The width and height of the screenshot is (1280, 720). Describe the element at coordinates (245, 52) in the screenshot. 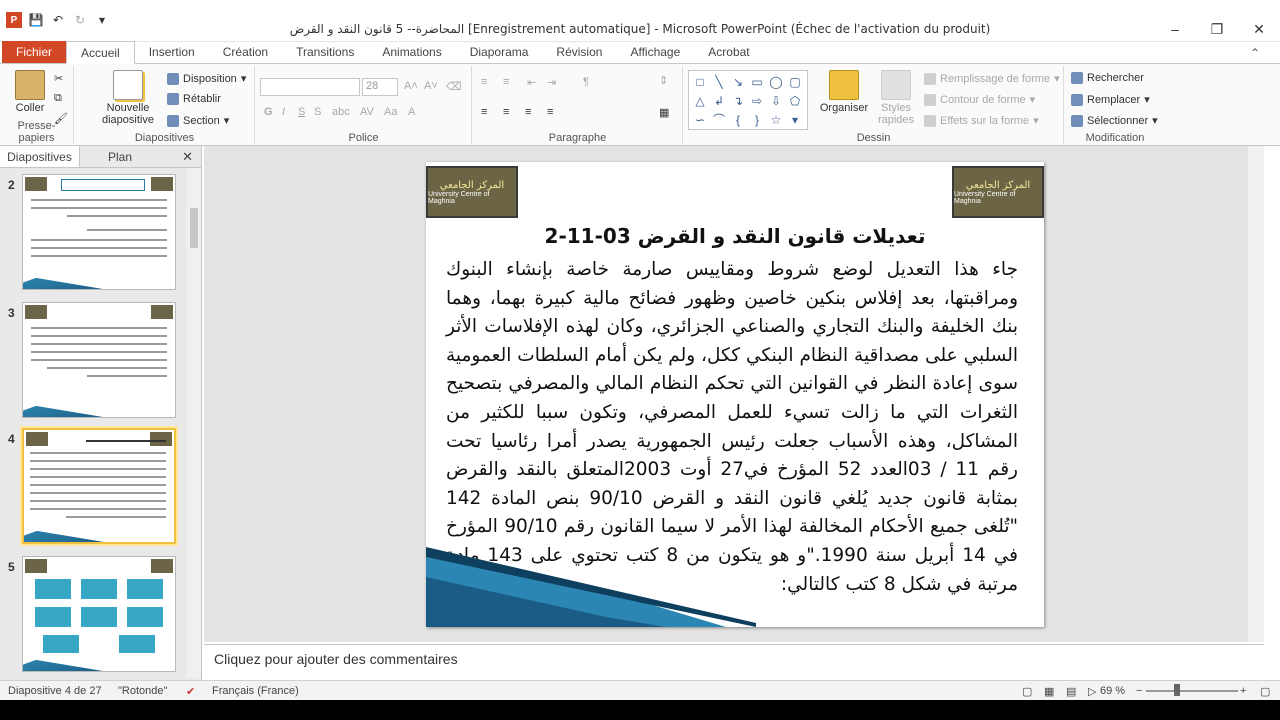

I see `tab-creation: Création` at that location.